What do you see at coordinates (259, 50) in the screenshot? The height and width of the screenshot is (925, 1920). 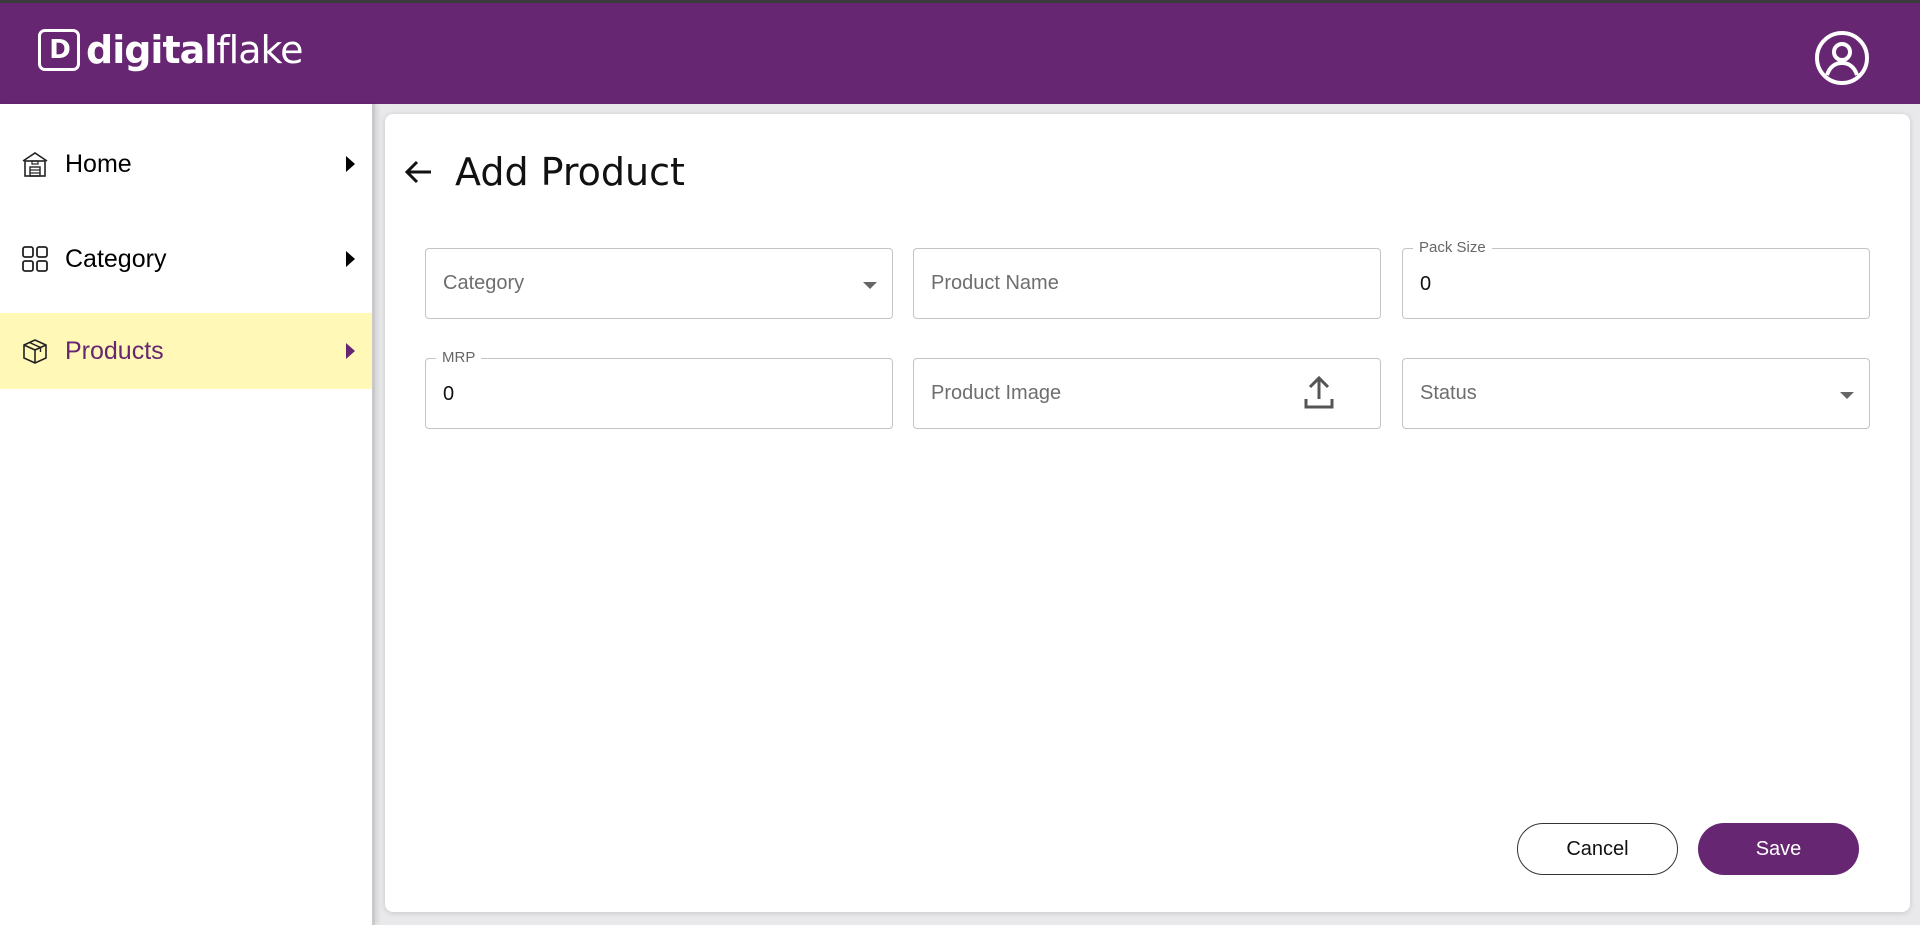 I see `logo-text-light: flake` at bounding box center [259, 50].